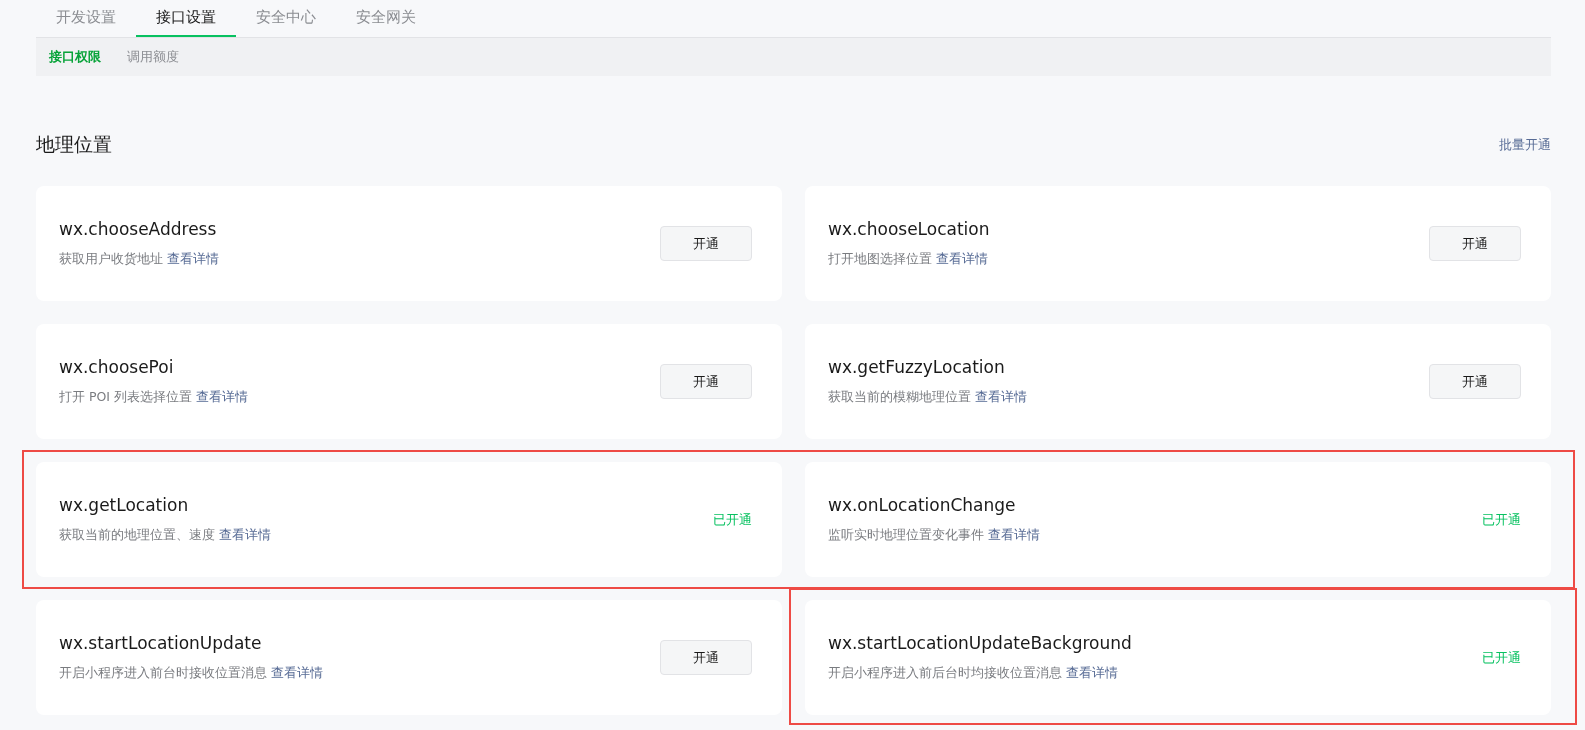 Image resolution: width=1585 pixels, height=730 pixels. Describe the element at coordinates (138, 229) in the screenshot. I see `api-name: wx.chooseAddress` at that location.